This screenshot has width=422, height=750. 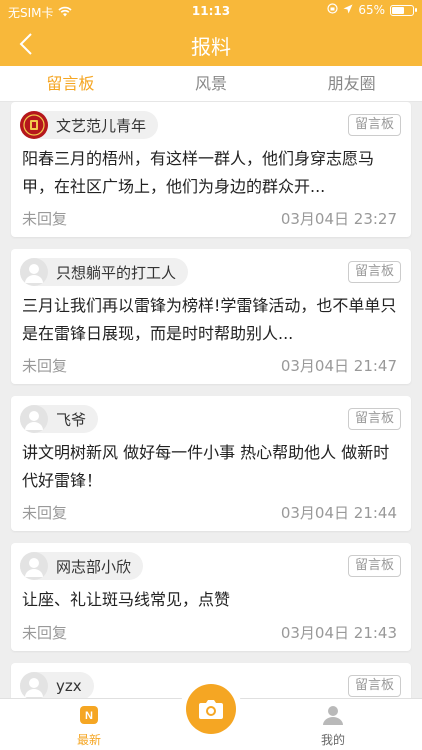 I want to click on user-chip: yzx, so click(x=57, y=685).